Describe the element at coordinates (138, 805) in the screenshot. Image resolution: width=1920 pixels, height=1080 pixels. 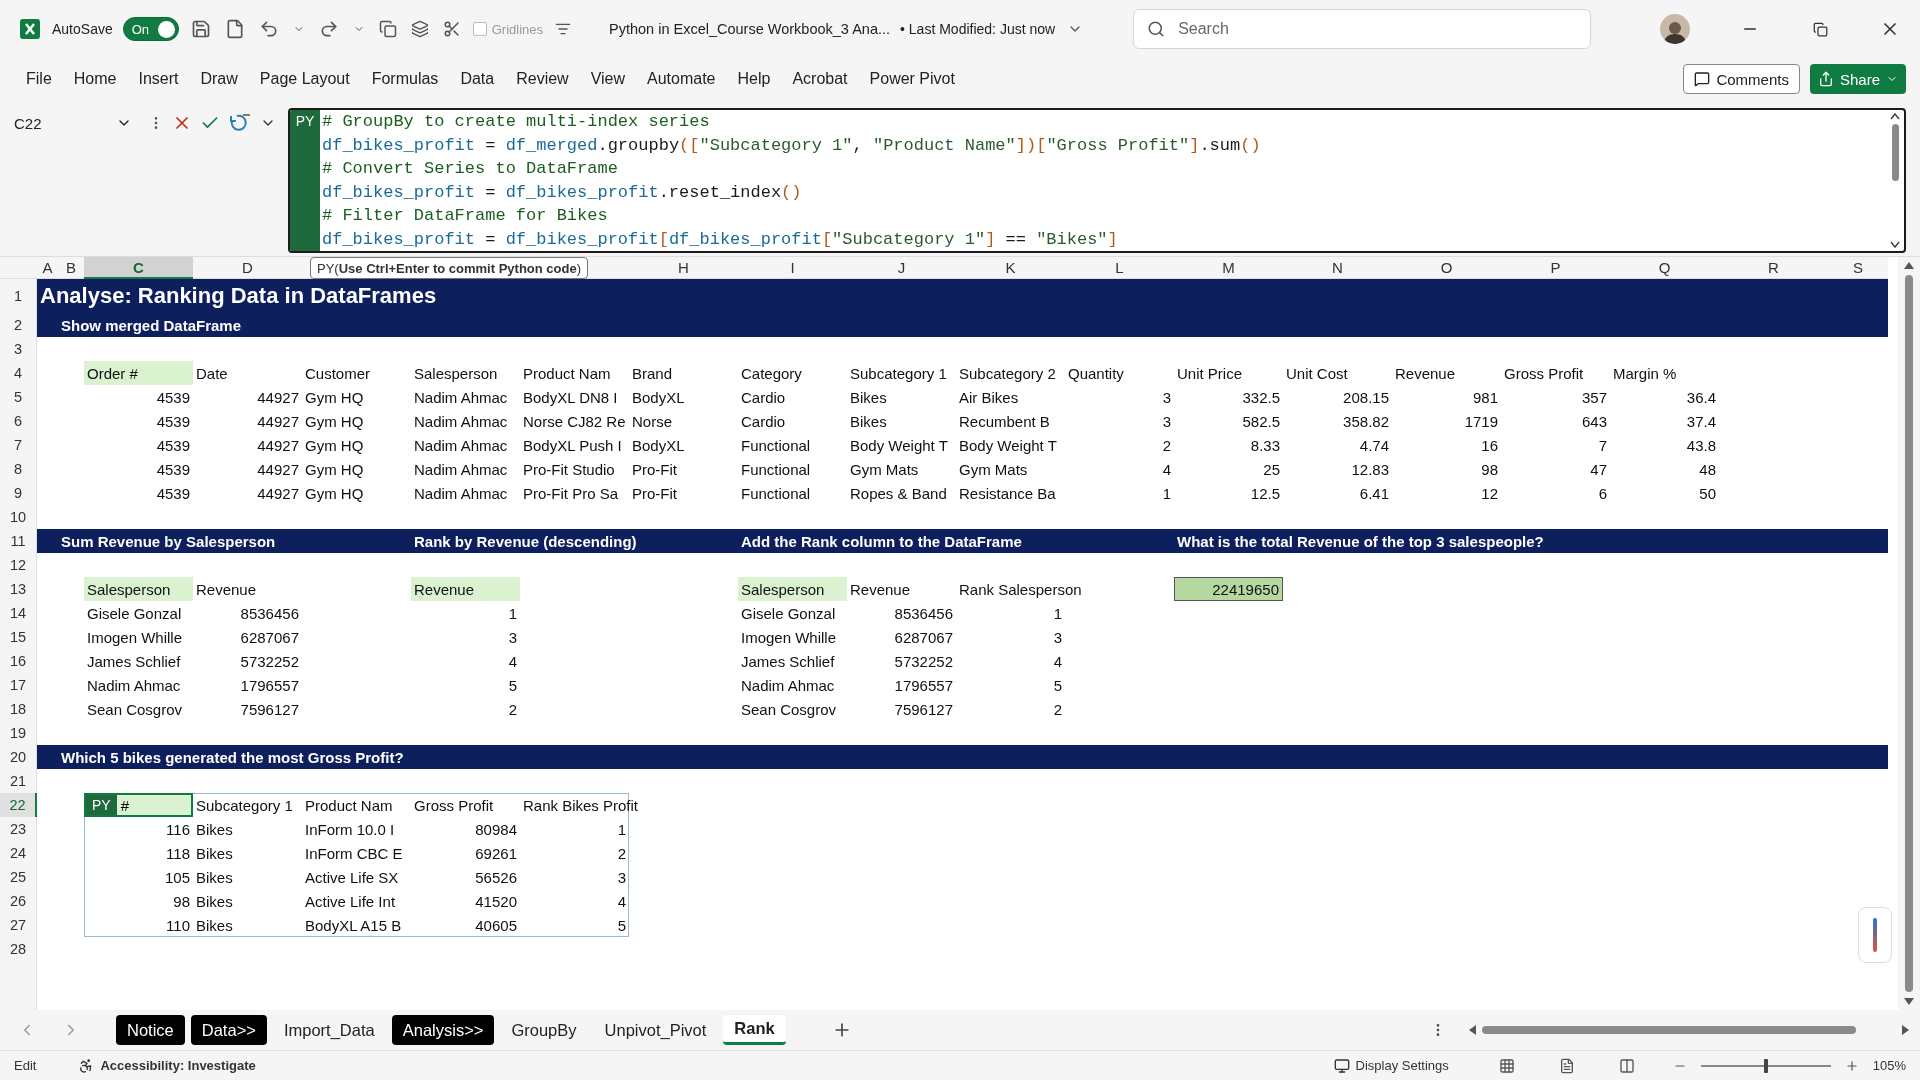
I see `selected-cell: PY #` at that location.